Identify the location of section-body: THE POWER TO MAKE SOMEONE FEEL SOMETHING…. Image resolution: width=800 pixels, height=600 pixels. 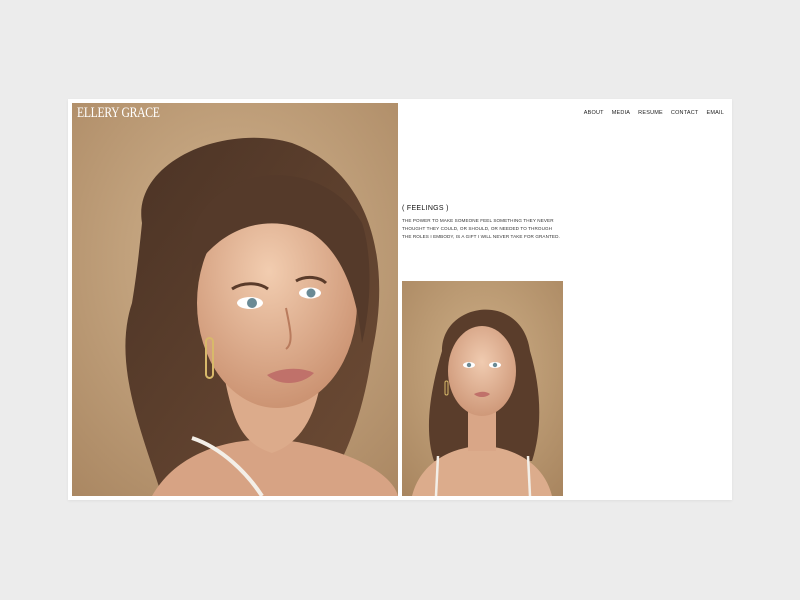
(481, 228).